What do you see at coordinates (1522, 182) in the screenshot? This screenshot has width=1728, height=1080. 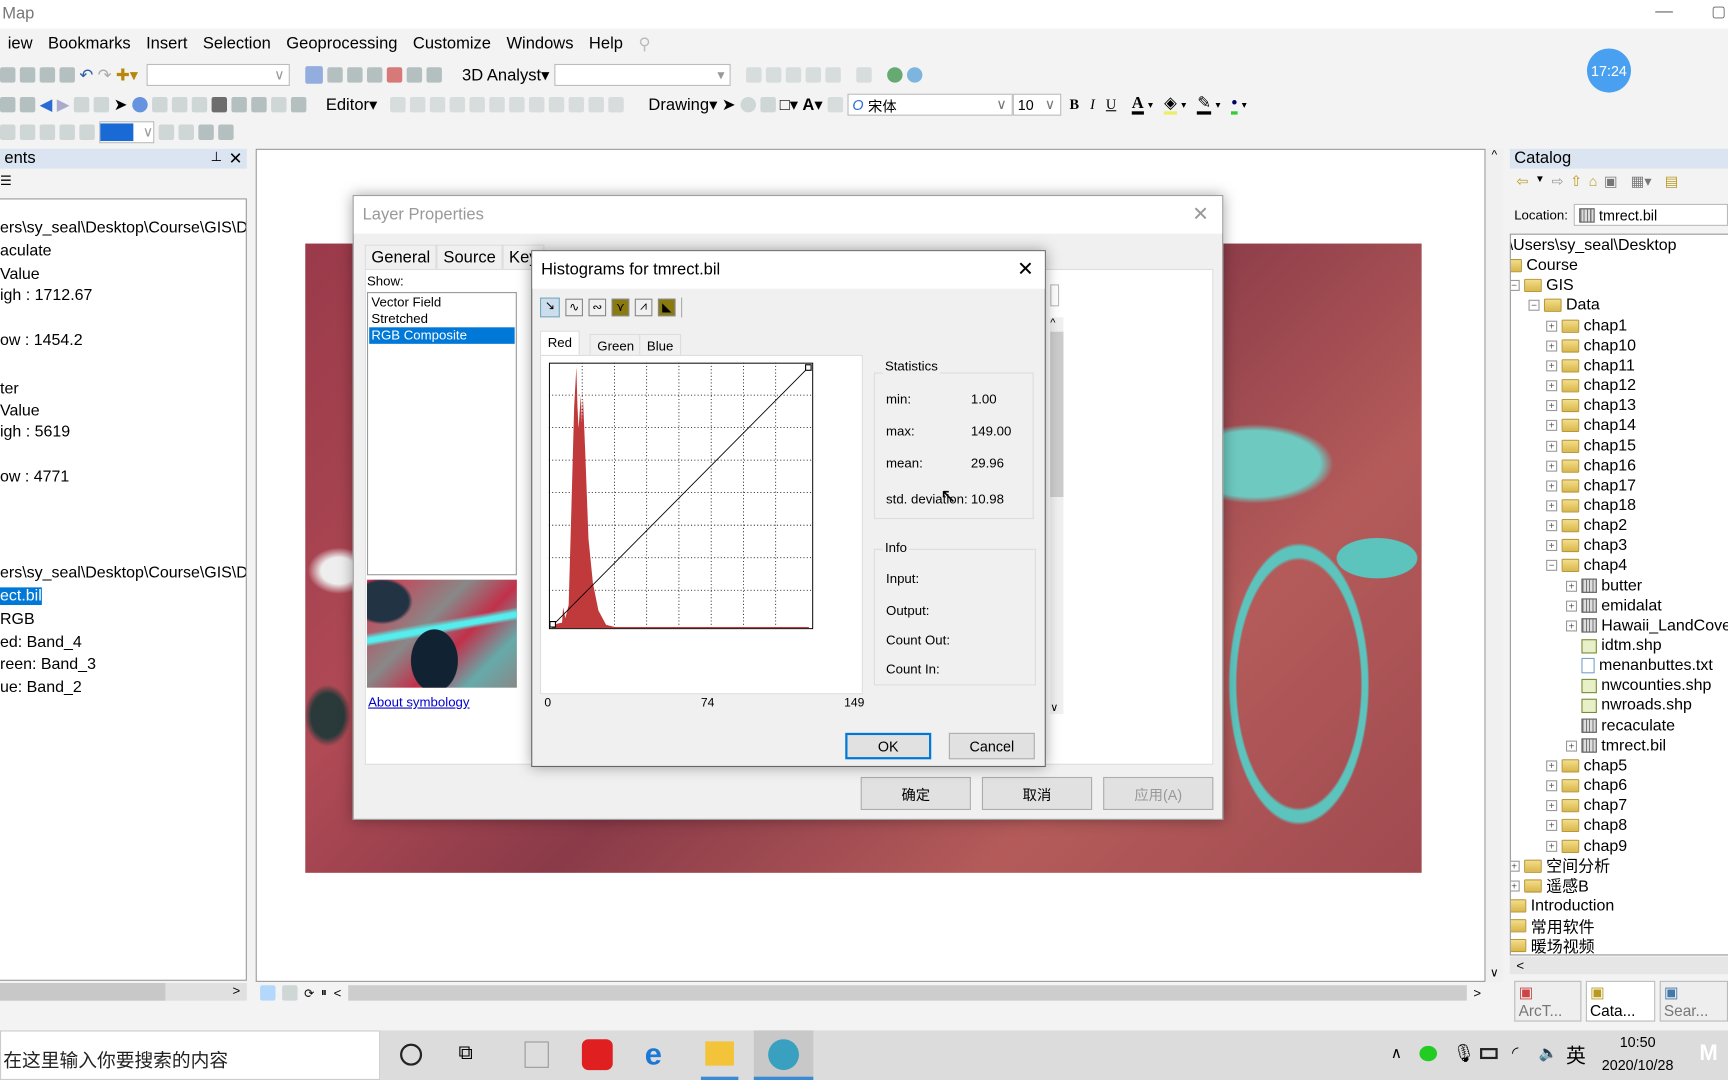 I see `back-icon: ⇦` at bounding box center [1522, 182].